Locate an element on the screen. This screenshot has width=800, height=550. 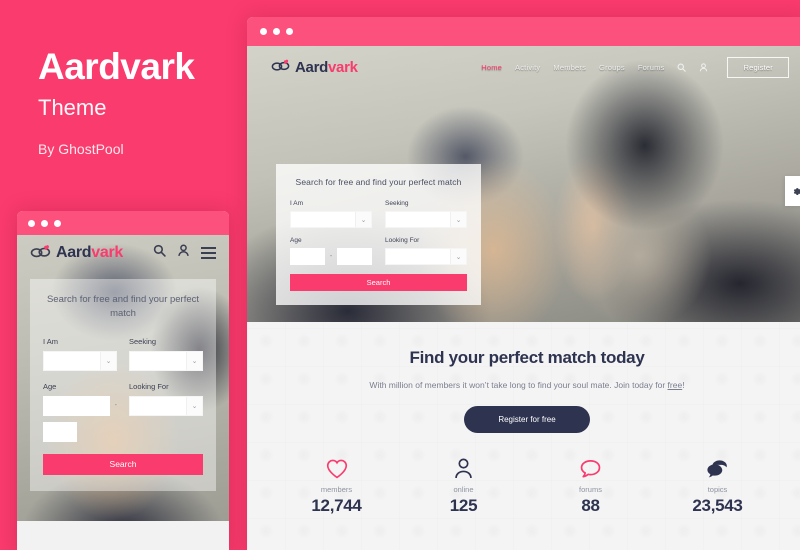
mobile-header-nav: Aardvark is located at coordinates (123, 253).